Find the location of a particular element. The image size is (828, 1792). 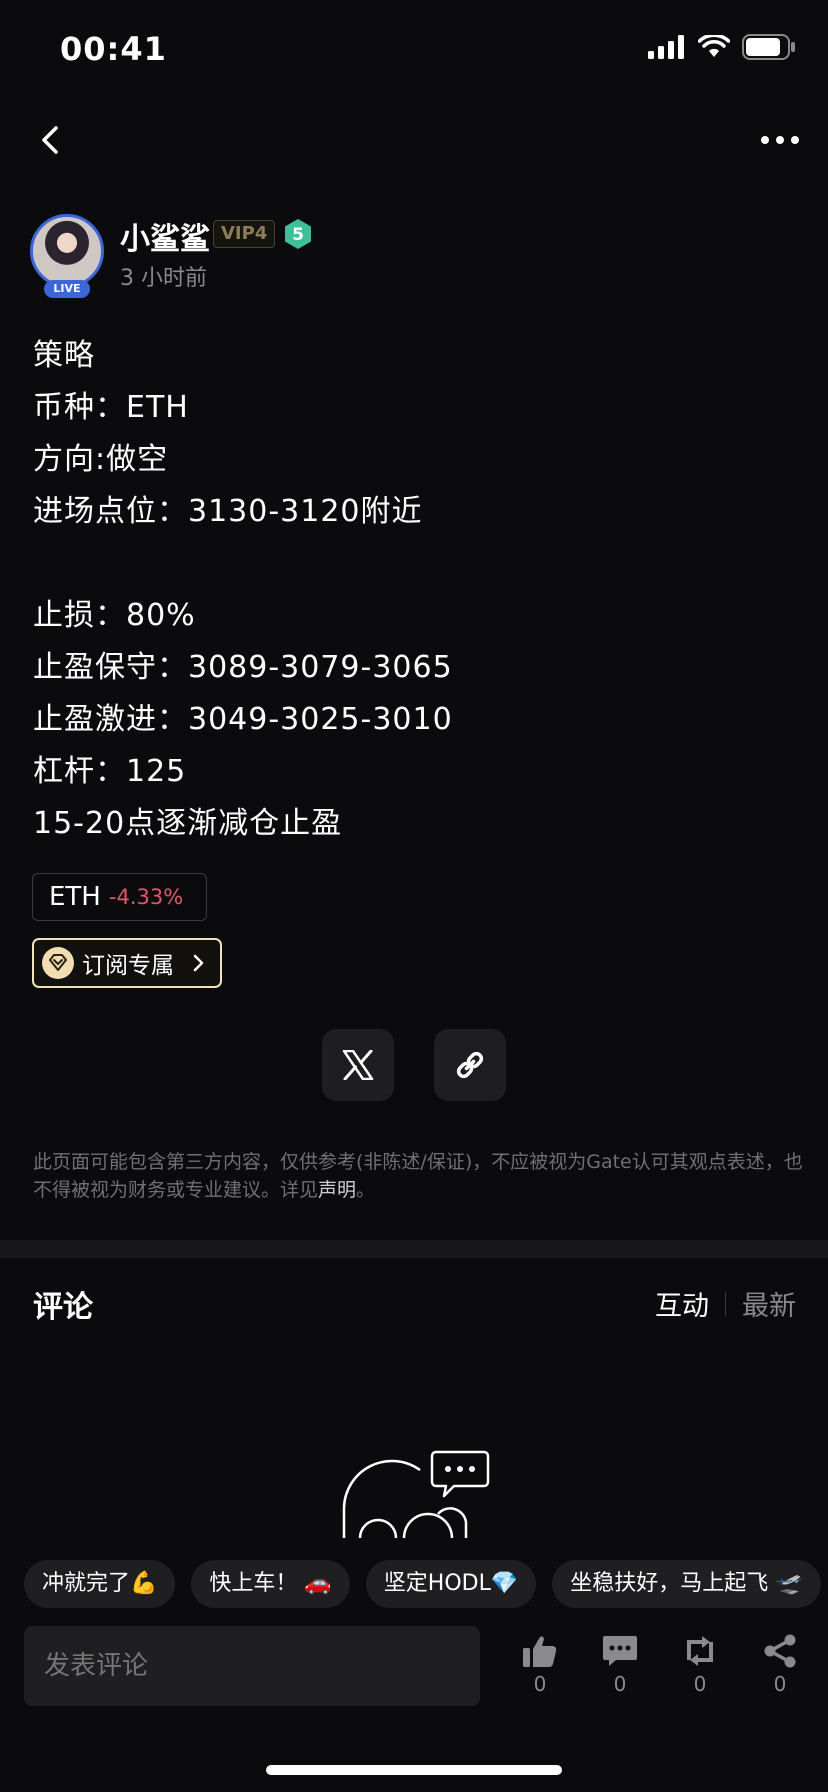

coin-change: -4.33% is located at coordinates (146, 897).